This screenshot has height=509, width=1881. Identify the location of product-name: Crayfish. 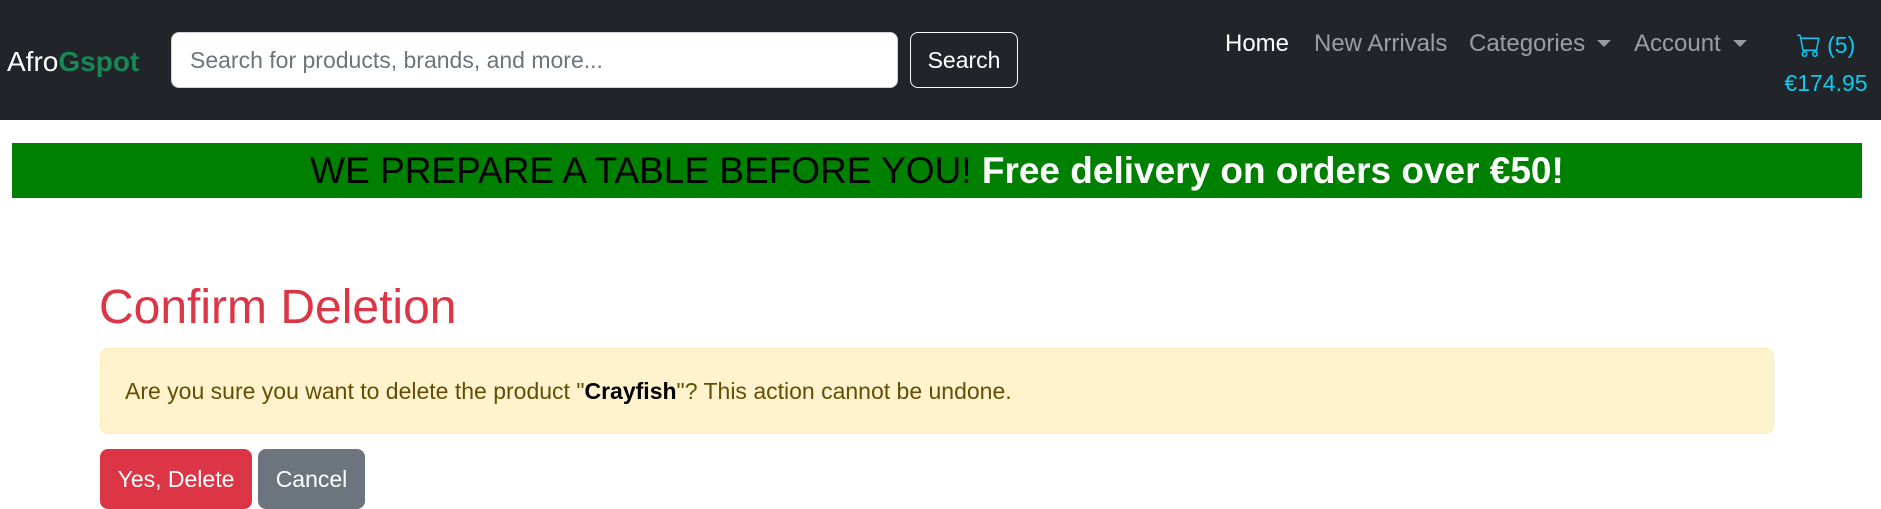
(630, 391).